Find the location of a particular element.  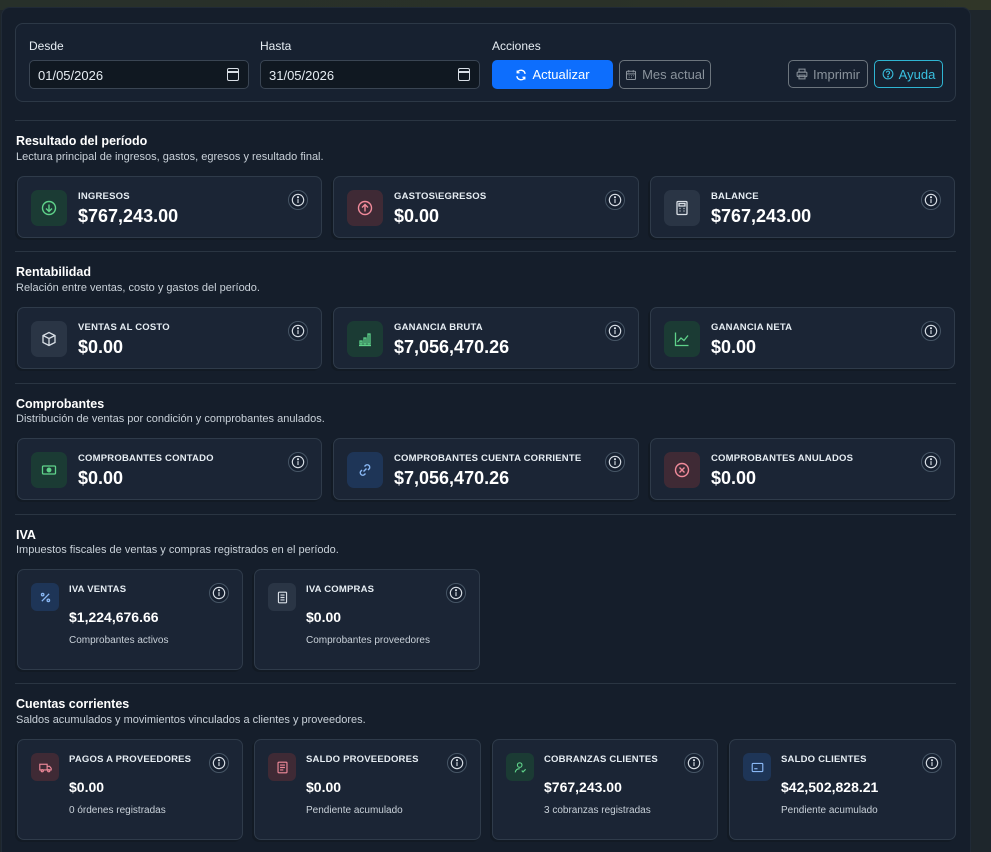

card-title: GANANCIA NETA is located at coordinates (752, 327).